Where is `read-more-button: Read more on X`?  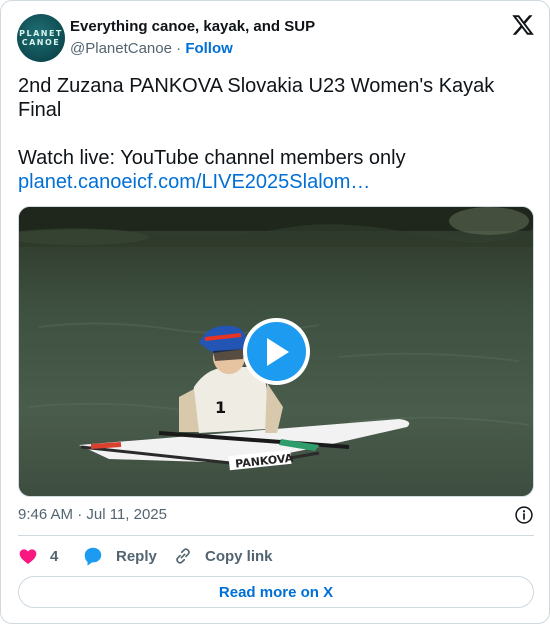
read-more-button: Read more on X is located at coordinates (276, 592).